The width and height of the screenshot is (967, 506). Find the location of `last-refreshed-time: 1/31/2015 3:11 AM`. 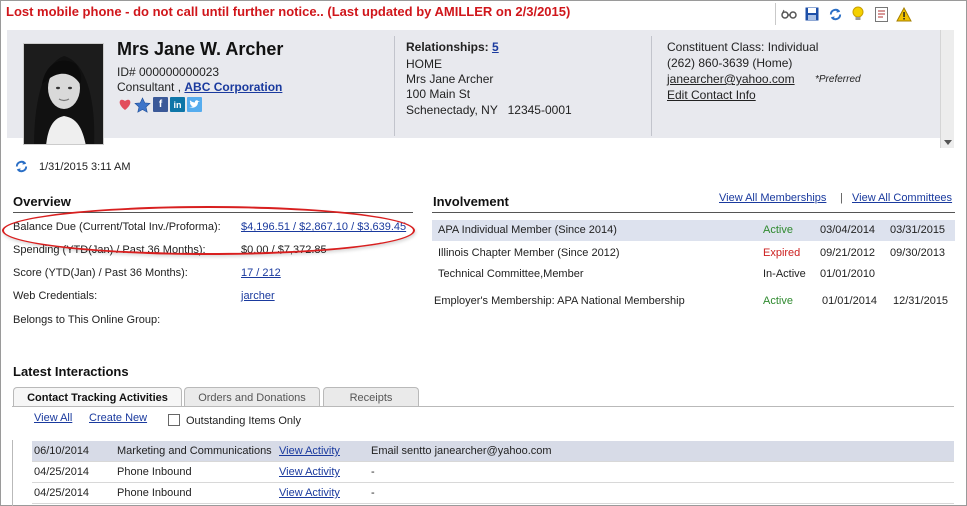

last-refreshed-time: 1/31/2015 3:11 AM is located at coordinates (85, 167).